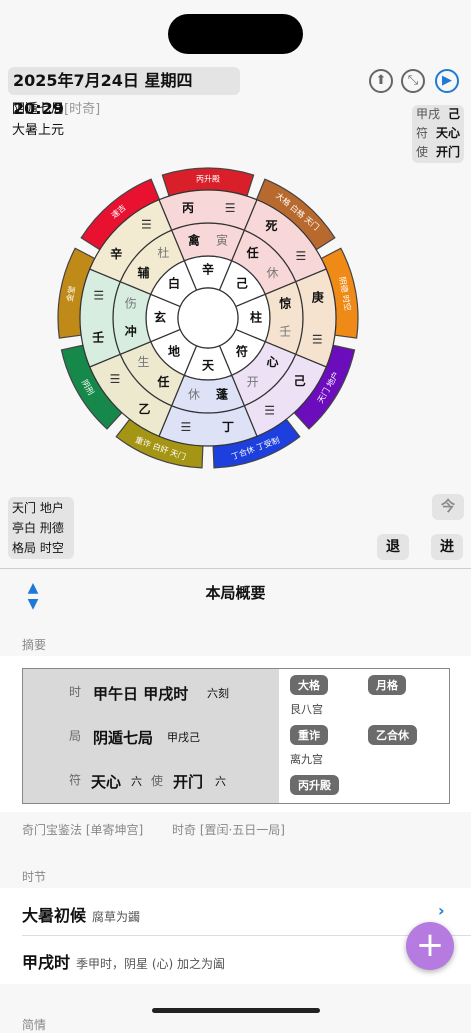 This screenshot has width=471, height=1033. Describe the element at coordinates (448, 507) in the screenshot. I see `today-button: 今` at that location.